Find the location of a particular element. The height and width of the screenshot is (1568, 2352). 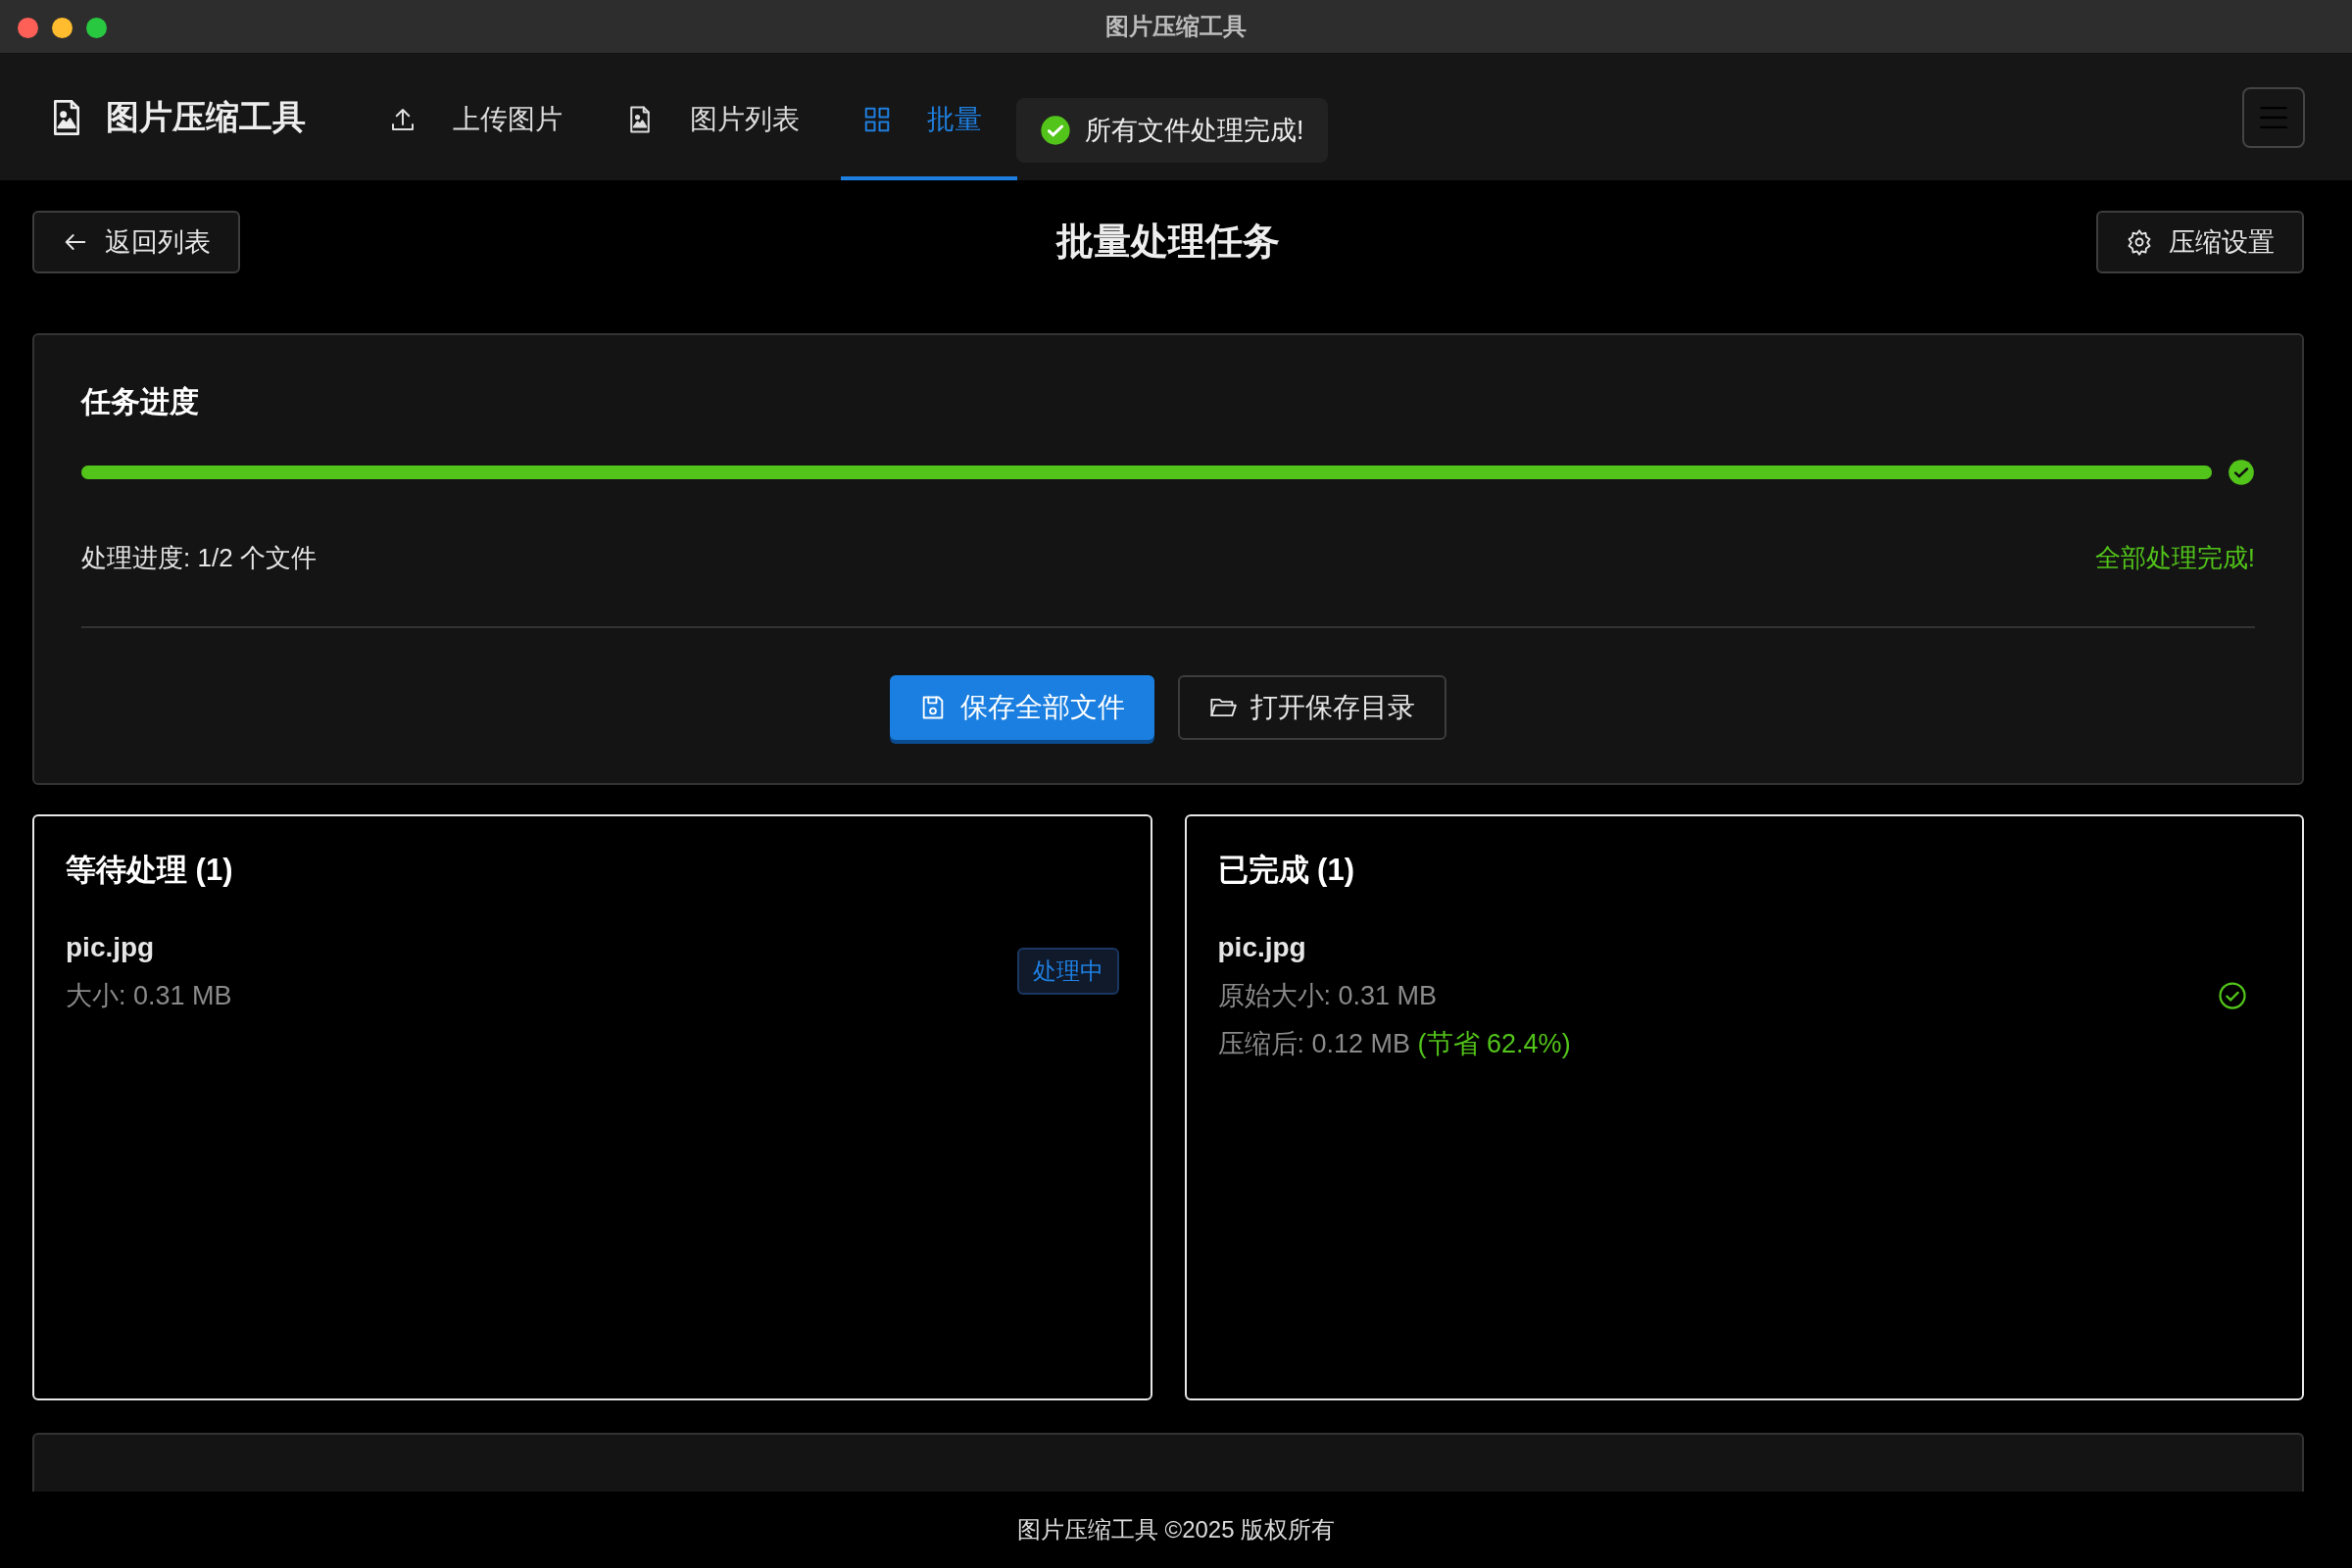

progress-count: 处理进度: 1/2 个文件 is located at coordinates (199, 558).